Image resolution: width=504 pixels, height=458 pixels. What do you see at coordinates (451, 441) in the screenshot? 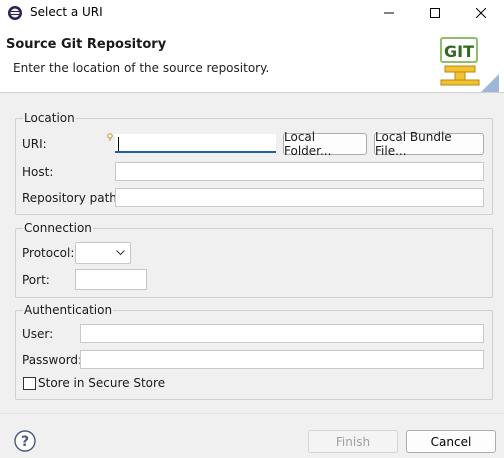
I see `cancel-button: Cancel` at bounding box center [451, 441].